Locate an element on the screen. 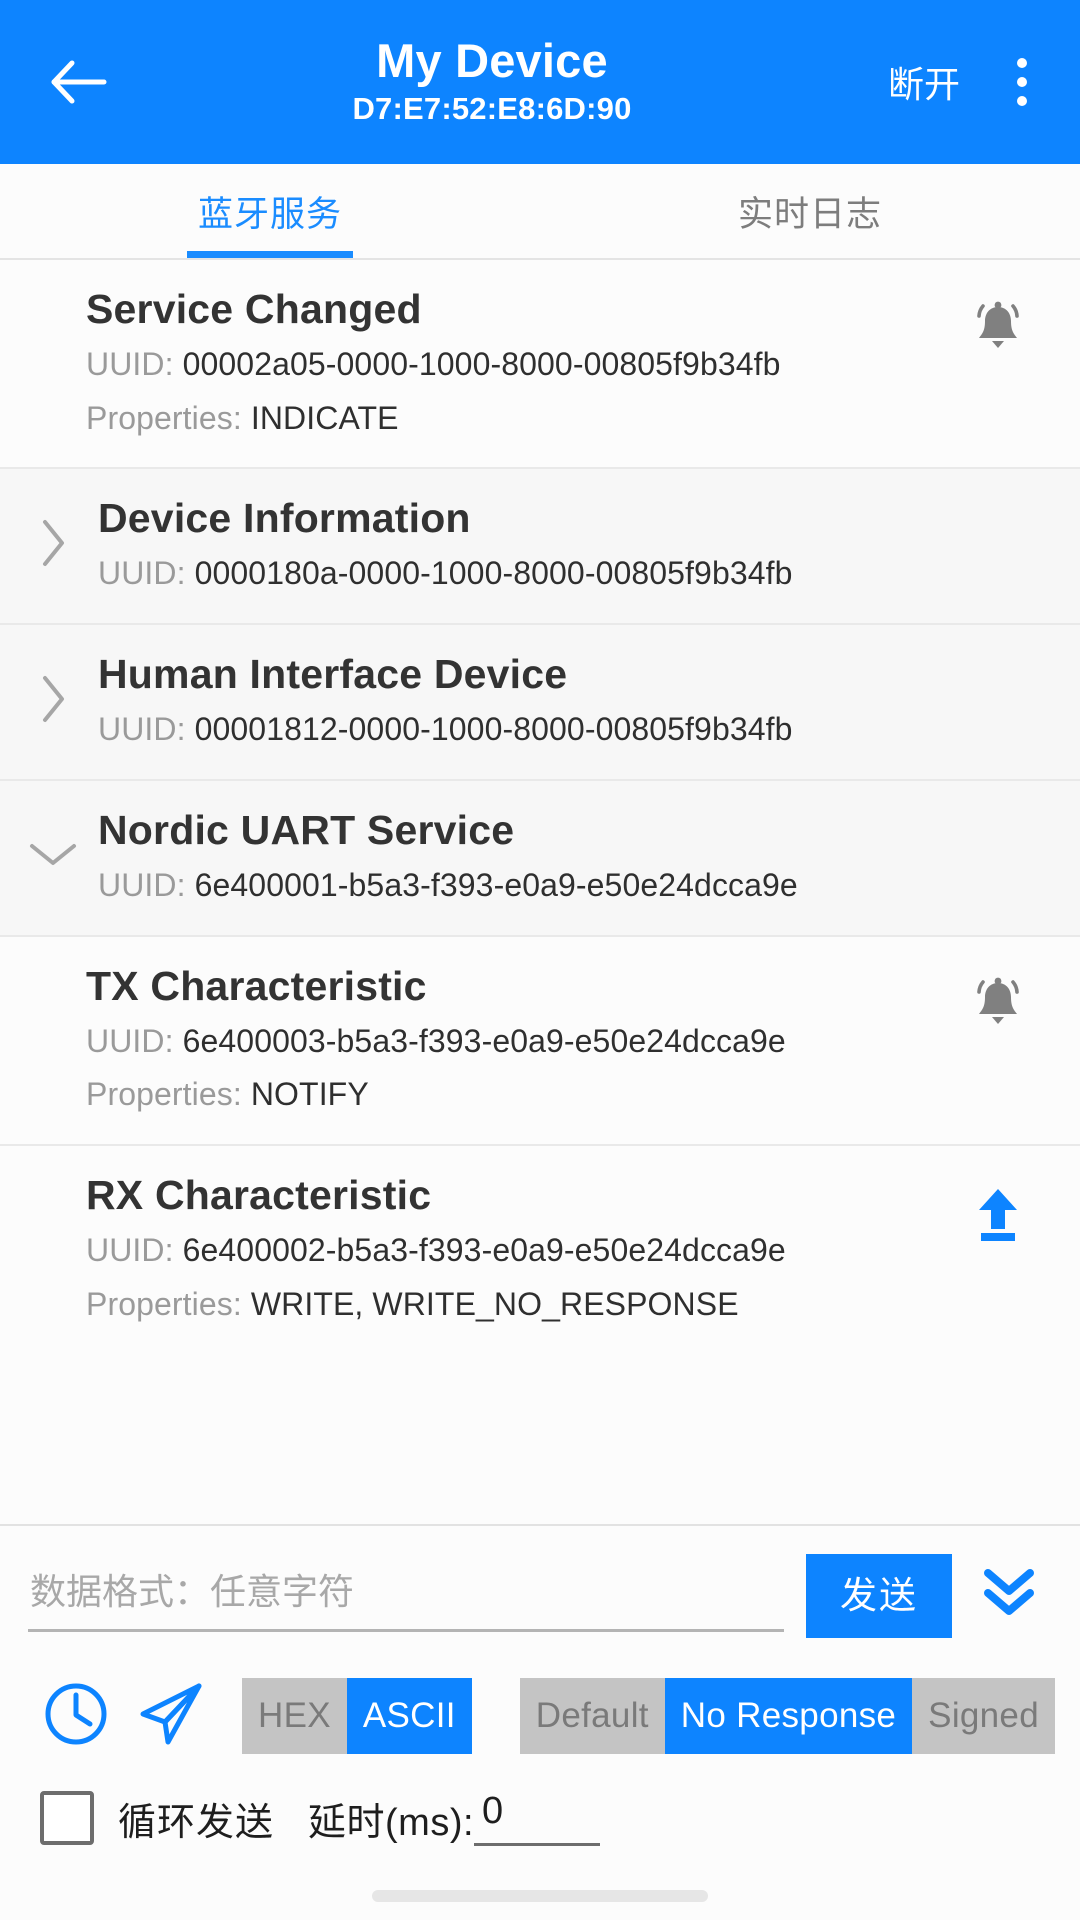 The image size is (1080, 1920). service-name: Nordic UART Service is located at coordinates (306, 829).